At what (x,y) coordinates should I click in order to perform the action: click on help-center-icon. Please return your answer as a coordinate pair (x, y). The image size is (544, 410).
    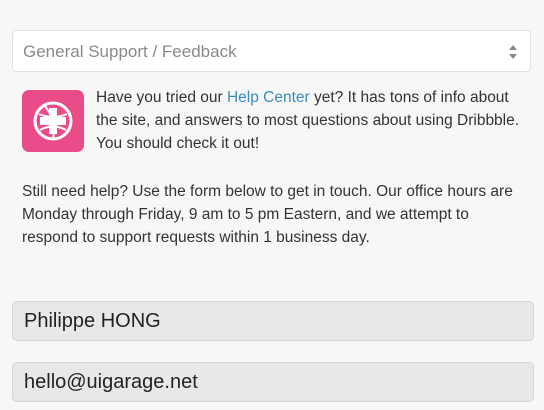
    Looking at the image, I should click on (53, 121).